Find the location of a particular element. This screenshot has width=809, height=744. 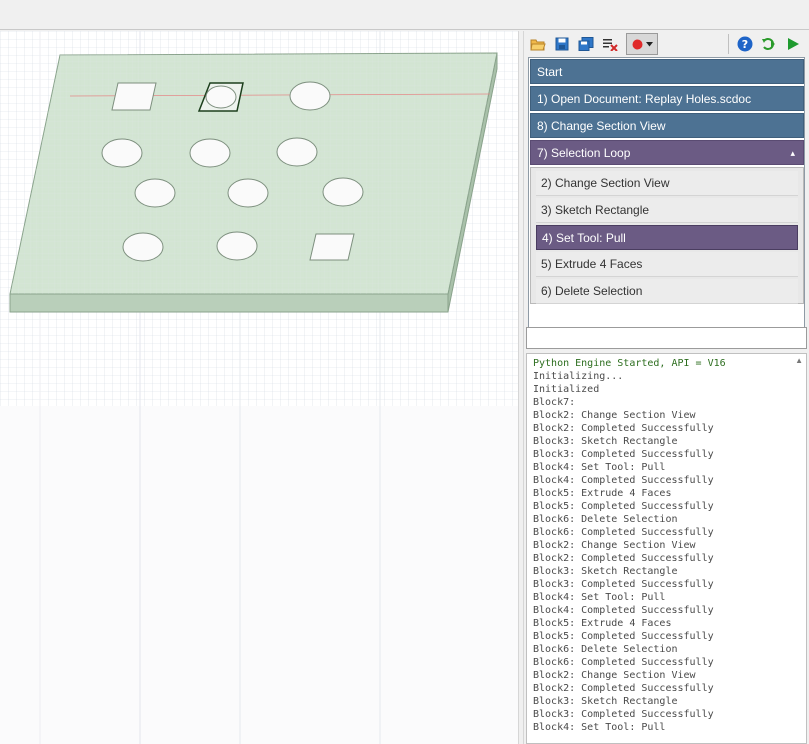

loop-item-change-section-view: 2) Change Section View is located at coordinates (667, 183).